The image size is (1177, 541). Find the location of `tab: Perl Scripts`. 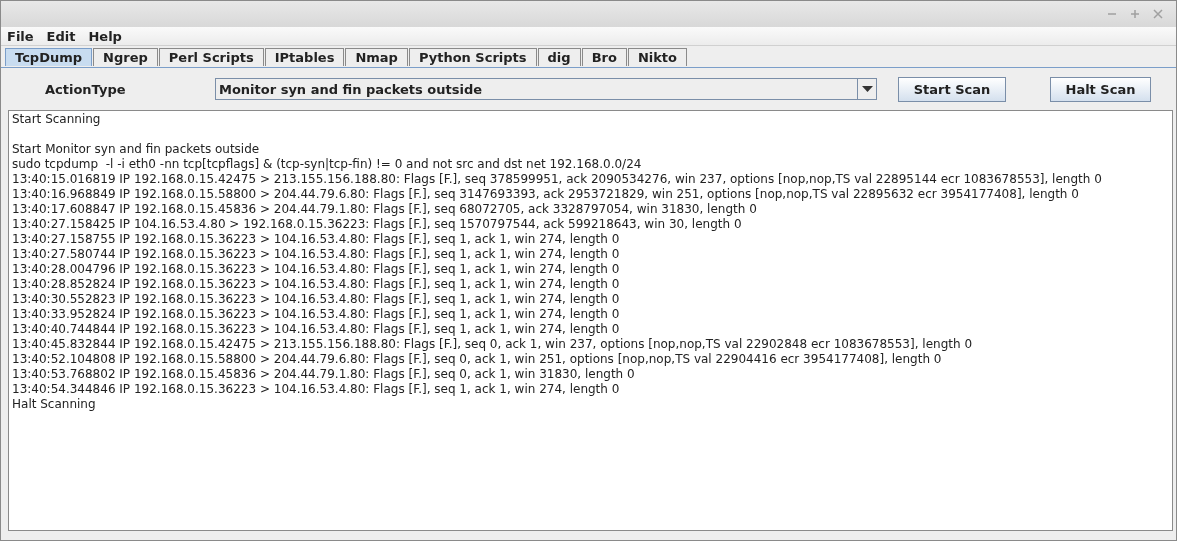

tab: Perl Scripts is located at coordinates (211, 57).